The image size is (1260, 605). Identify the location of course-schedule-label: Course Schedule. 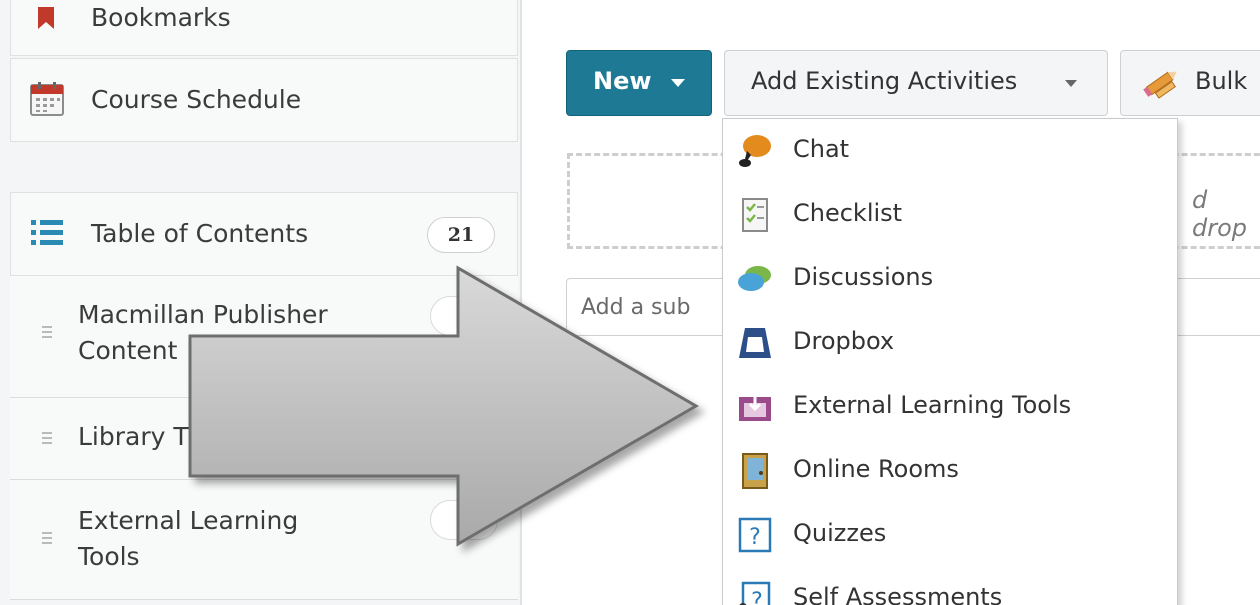
(196, 99).